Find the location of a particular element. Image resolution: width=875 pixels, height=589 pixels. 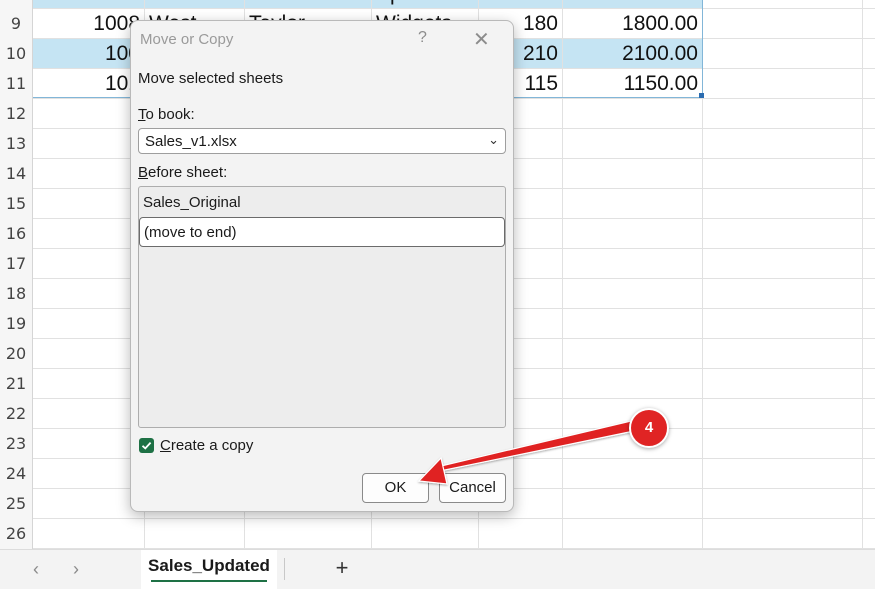

table-cell: 450.00 is located at coordinates (633, 4).